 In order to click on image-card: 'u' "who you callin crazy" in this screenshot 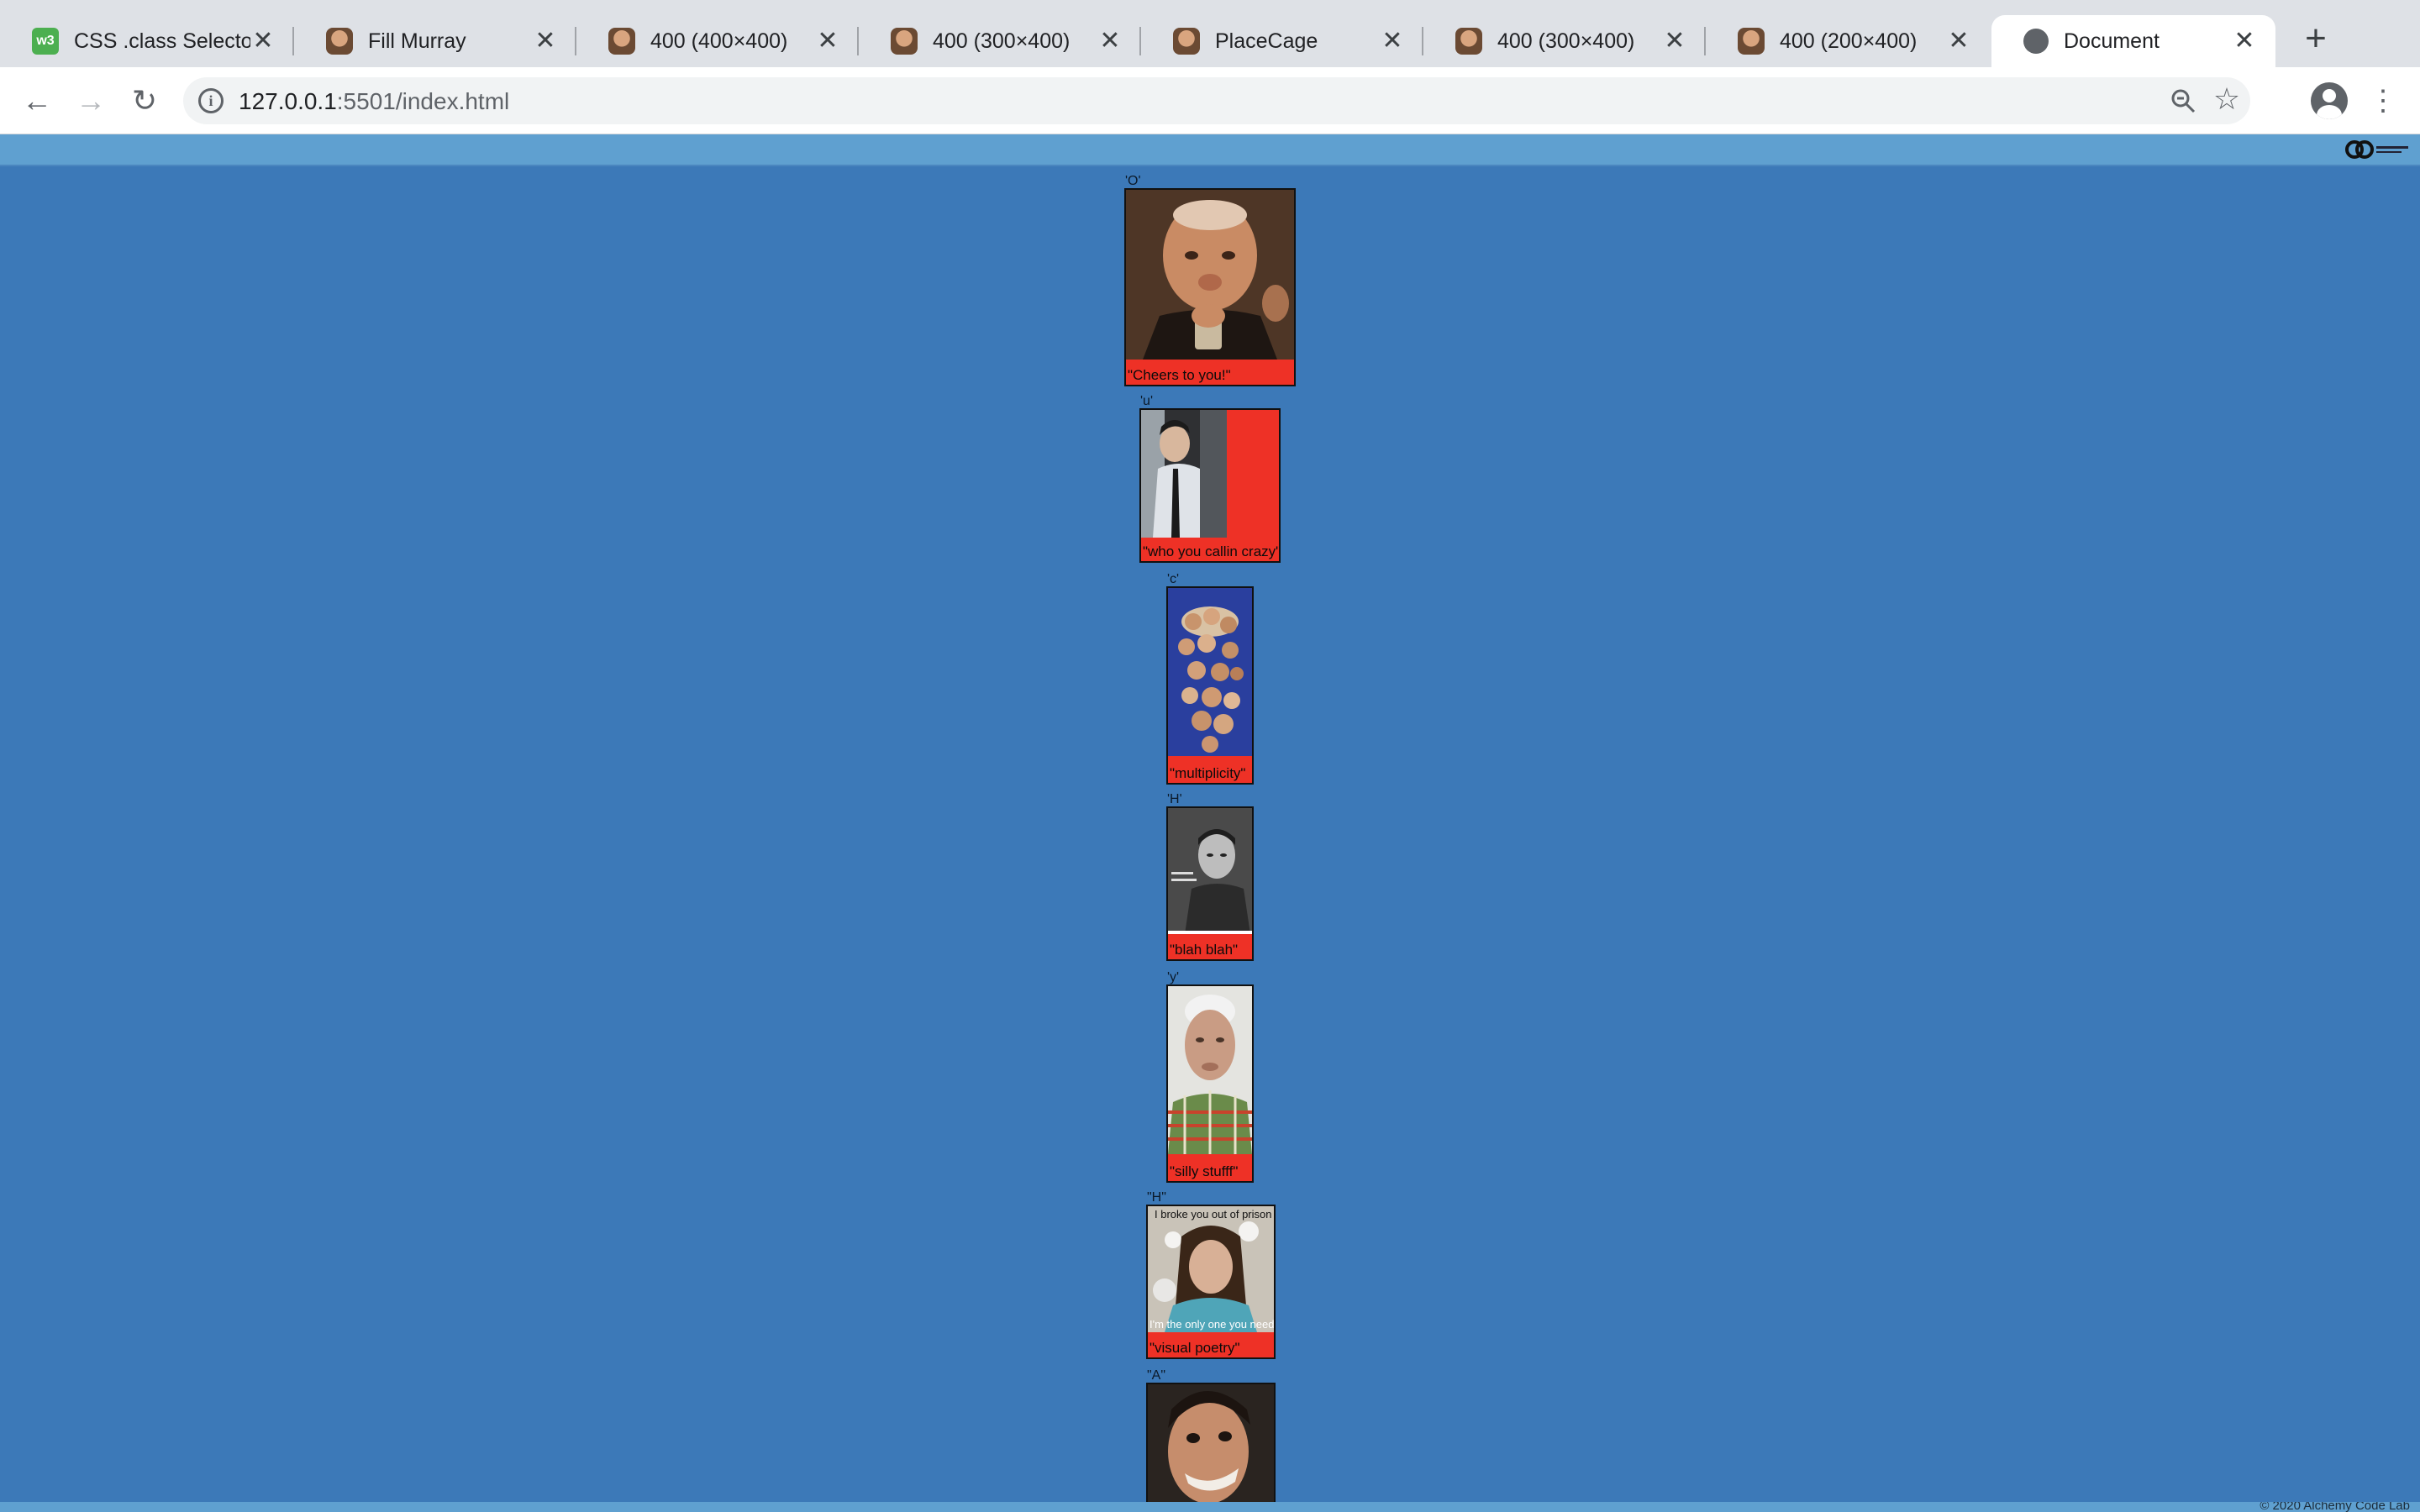, I will do `click(1210, 479)`.